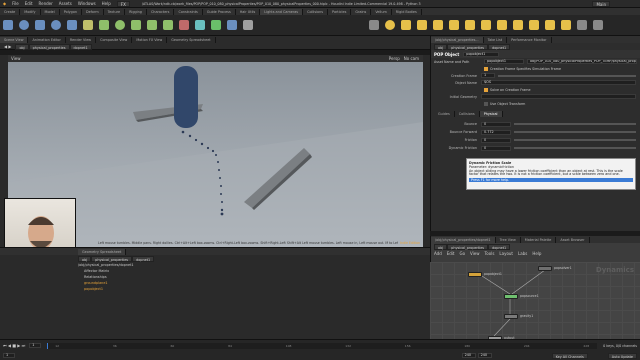  What do you see at coordinates (22, 46) in the screenshot?
I see `path-obj: obj` at bounding box center [22, 46].